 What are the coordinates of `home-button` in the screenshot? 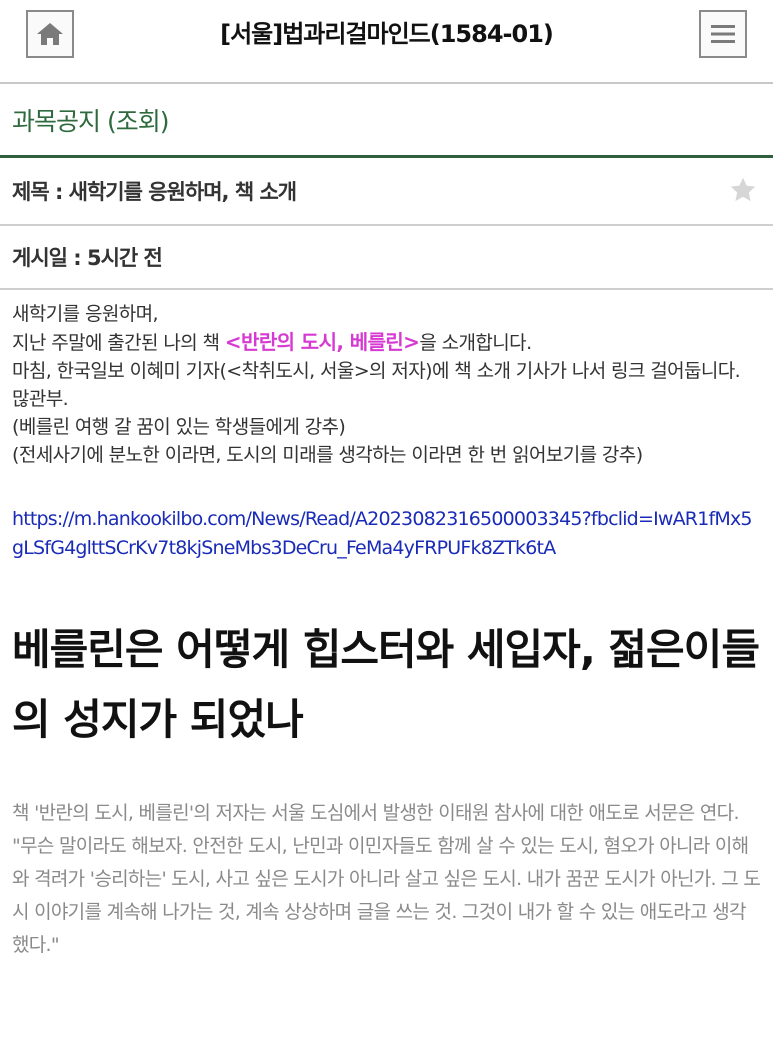 It's located at (50, 34).